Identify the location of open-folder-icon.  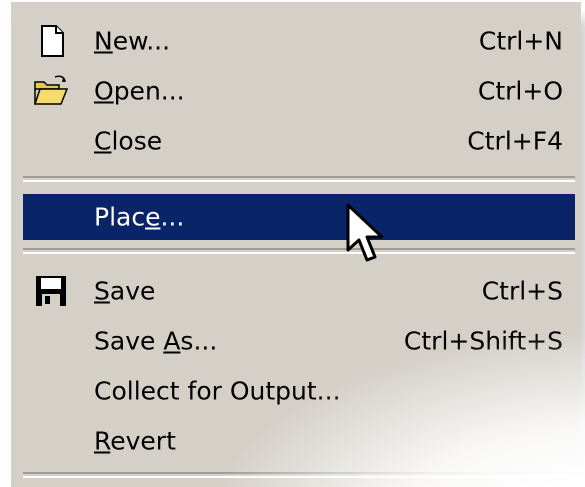
(51, 91).